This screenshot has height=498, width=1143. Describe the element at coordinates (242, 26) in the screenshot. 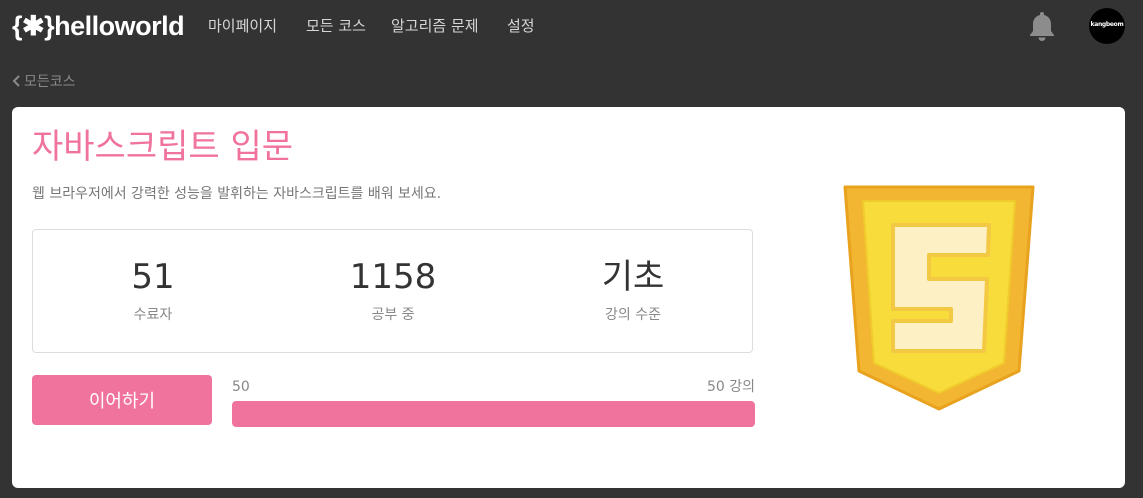

I see `nav-mypage: 마이페이지` at that location.